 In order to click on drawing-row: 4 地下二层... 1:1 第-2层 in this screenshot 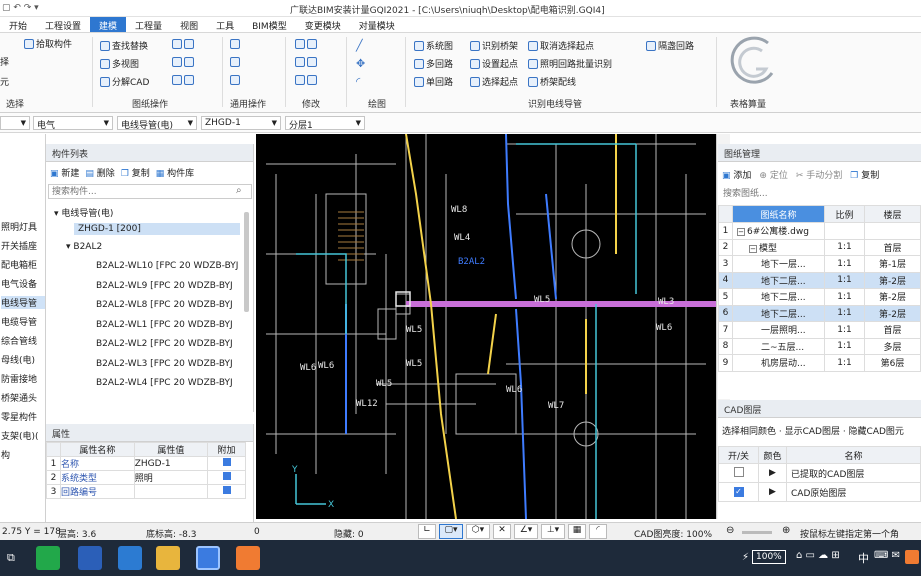, I will do `click(819, 280)`.